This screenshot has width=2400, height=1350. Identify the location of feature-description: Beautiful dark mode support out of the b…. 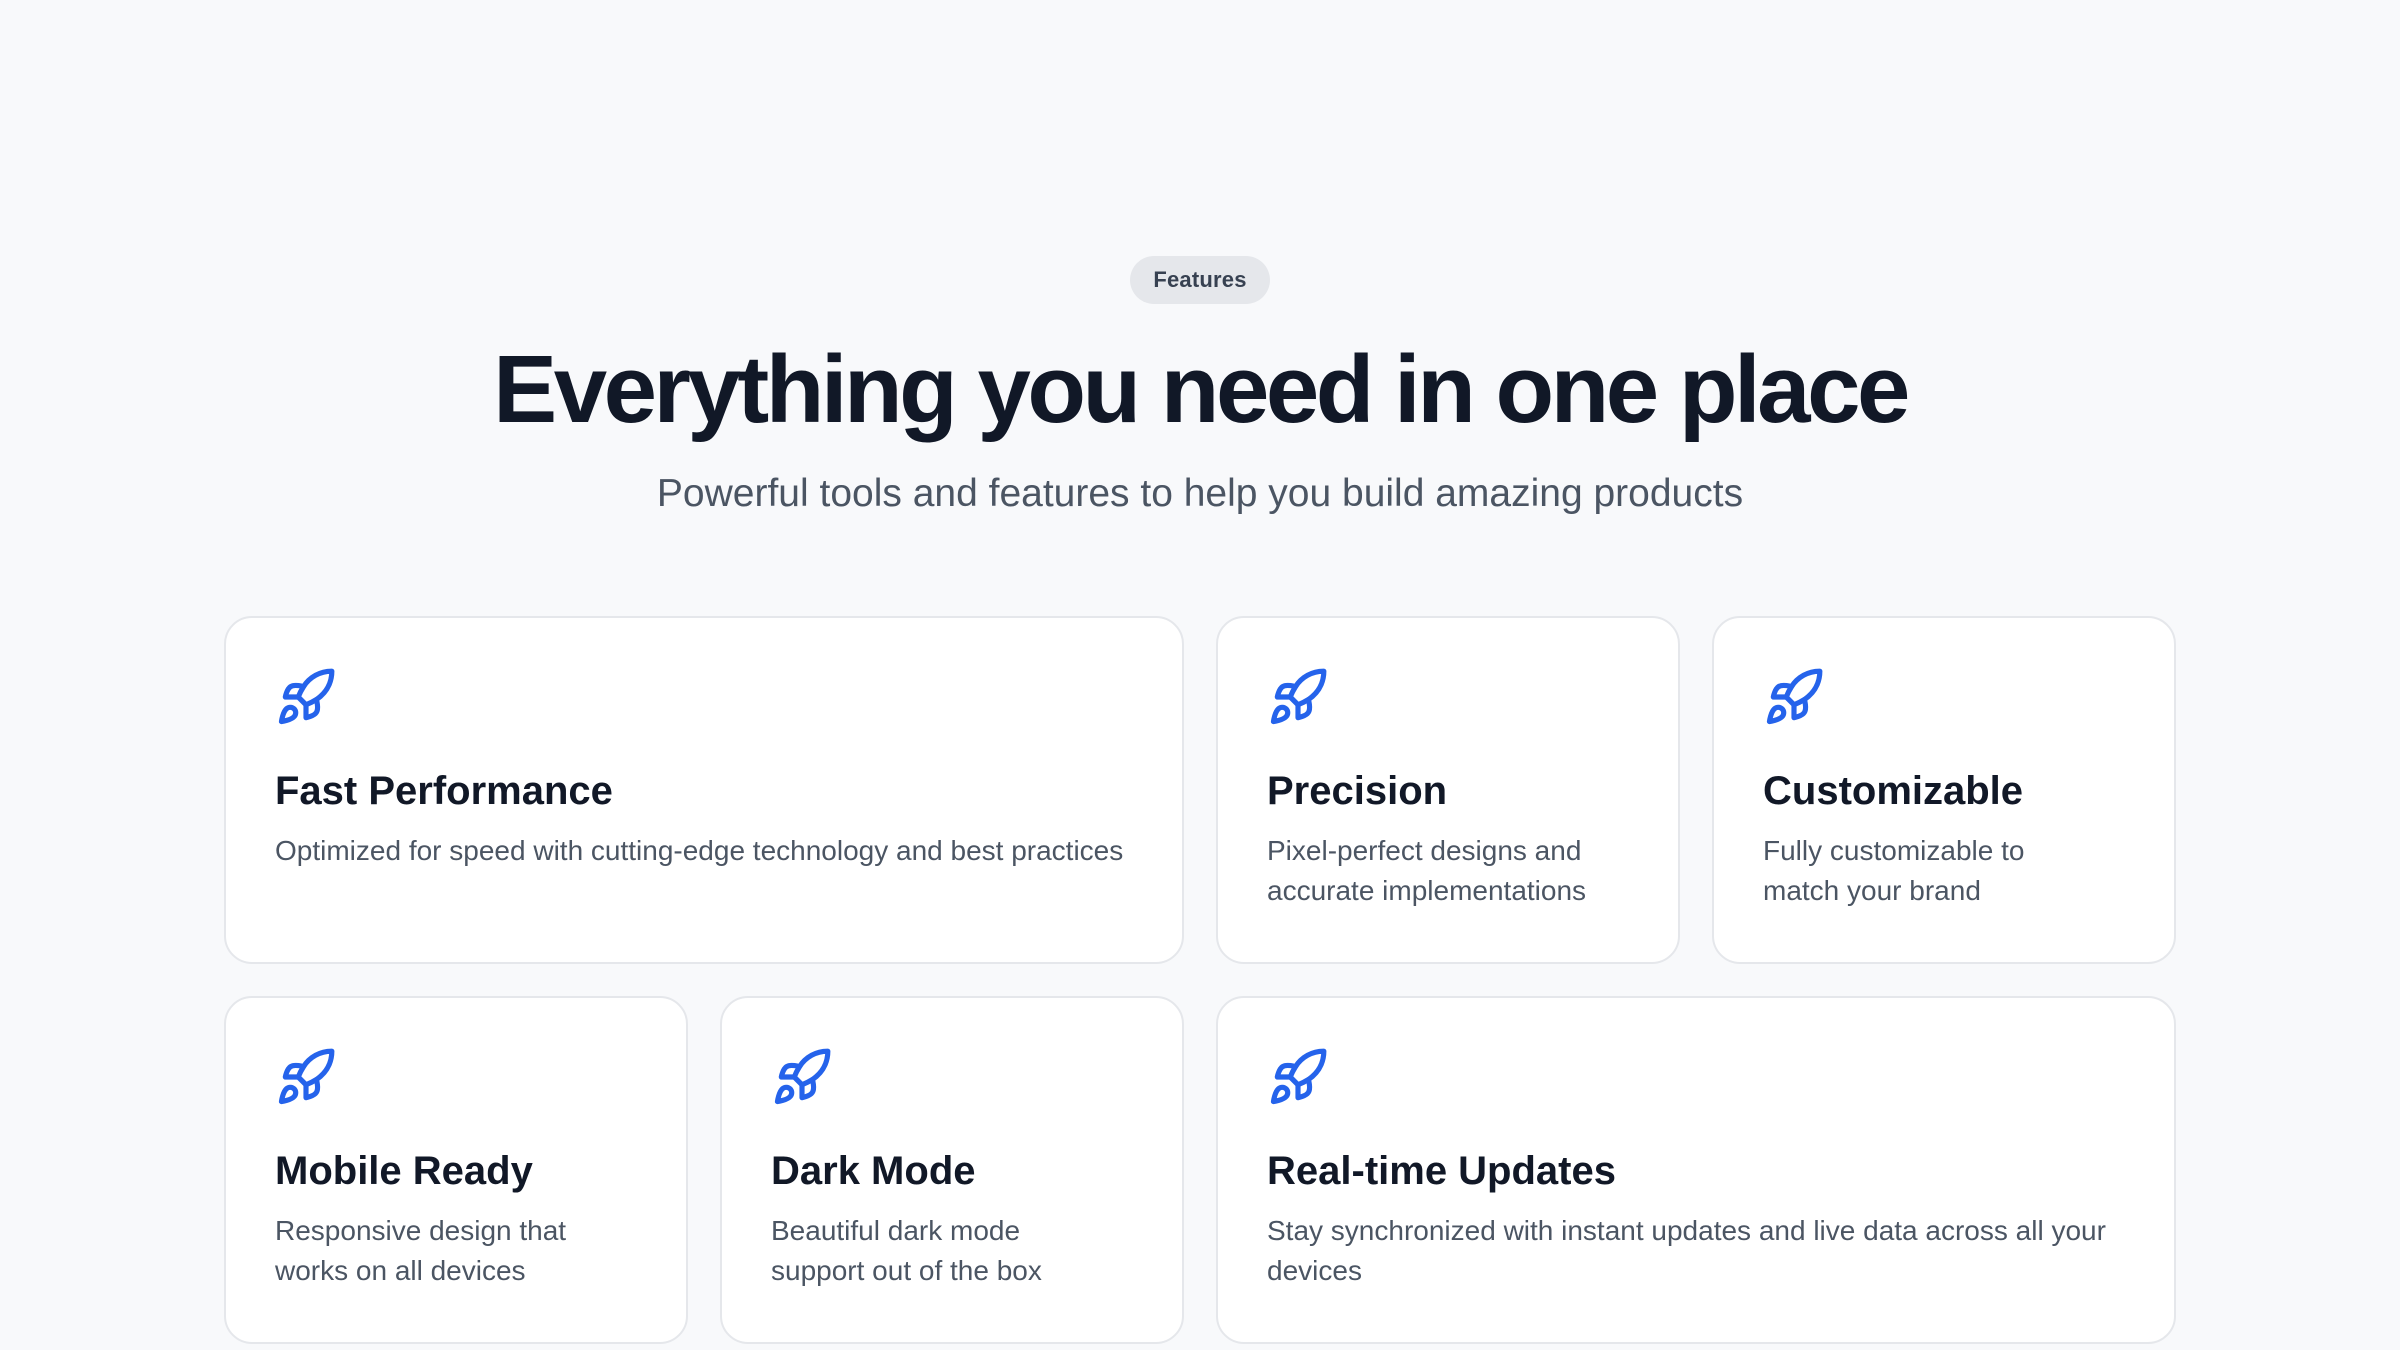
(906, 1250).